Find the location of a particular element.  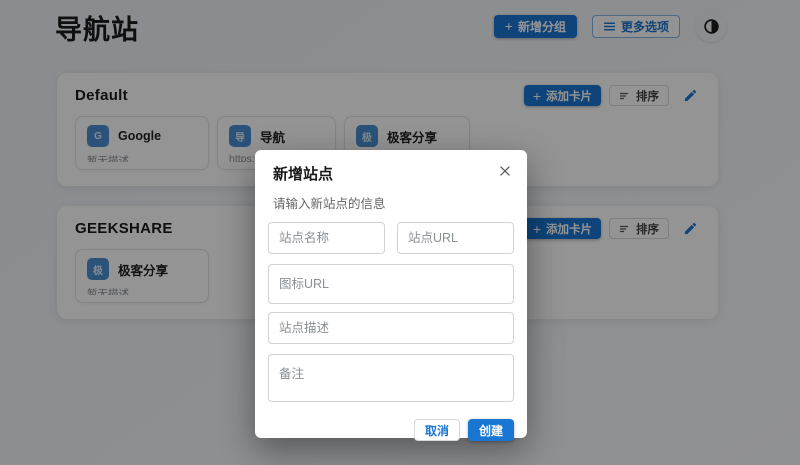

close-button is located at coordinates (505, 171).